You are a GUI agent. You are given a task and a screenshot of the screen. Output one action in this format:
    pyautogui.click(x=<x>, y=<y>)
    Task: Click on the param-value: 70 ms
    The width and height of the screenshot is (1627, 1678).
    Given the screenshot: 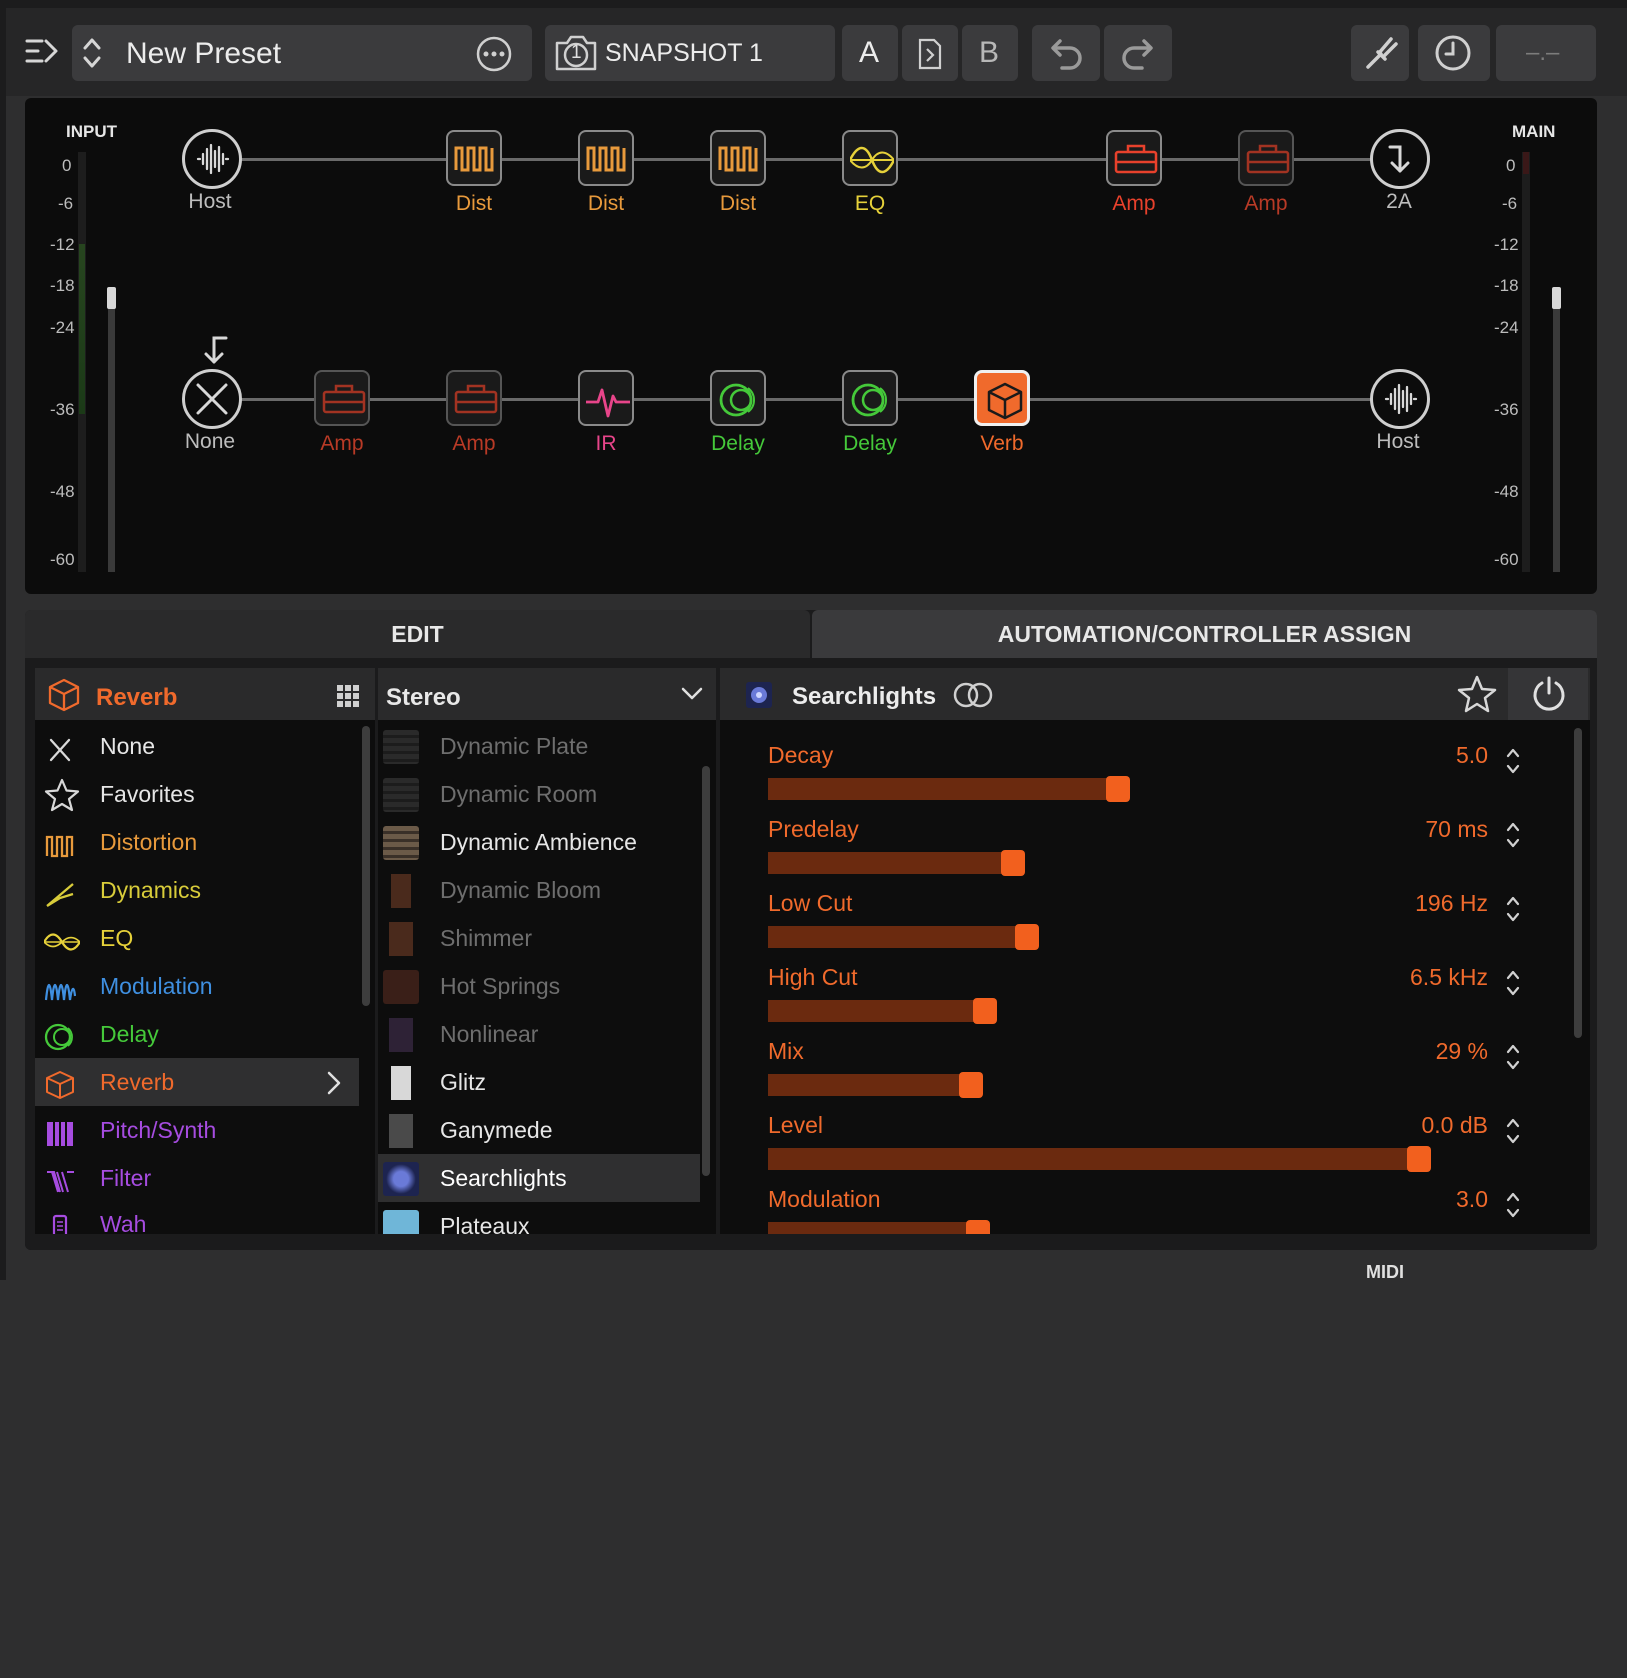 What is the action you would take?
    pyautogui.click(x=1388, y=829)
    